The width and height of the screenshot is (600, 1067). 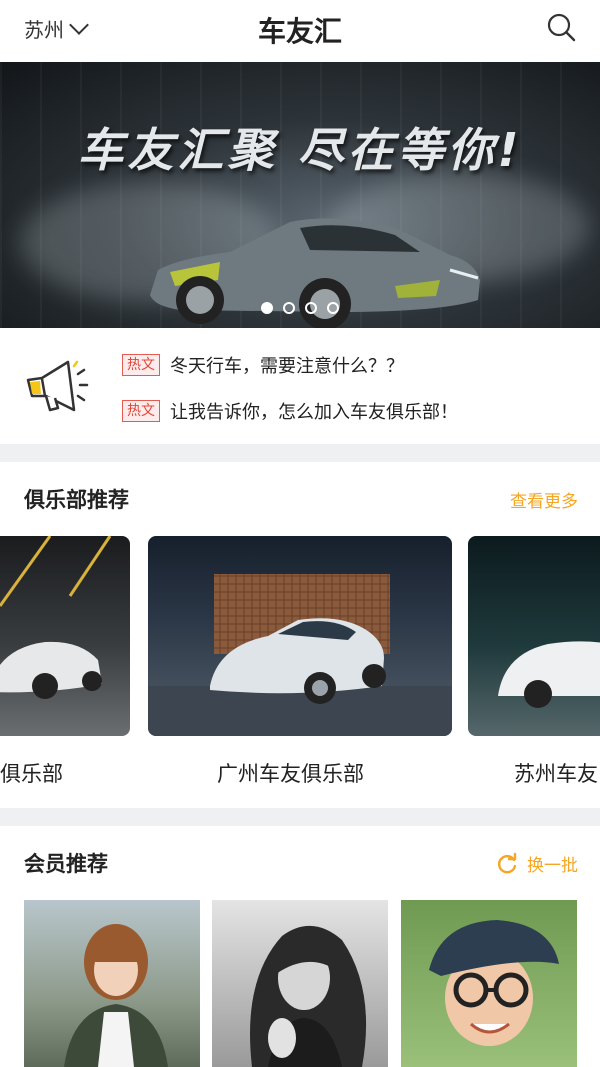 What do you see at coordinates (290, 773) in the screenshot?
I see `club-name: 广州车友俱乐部` at bounding box center [290, 773].